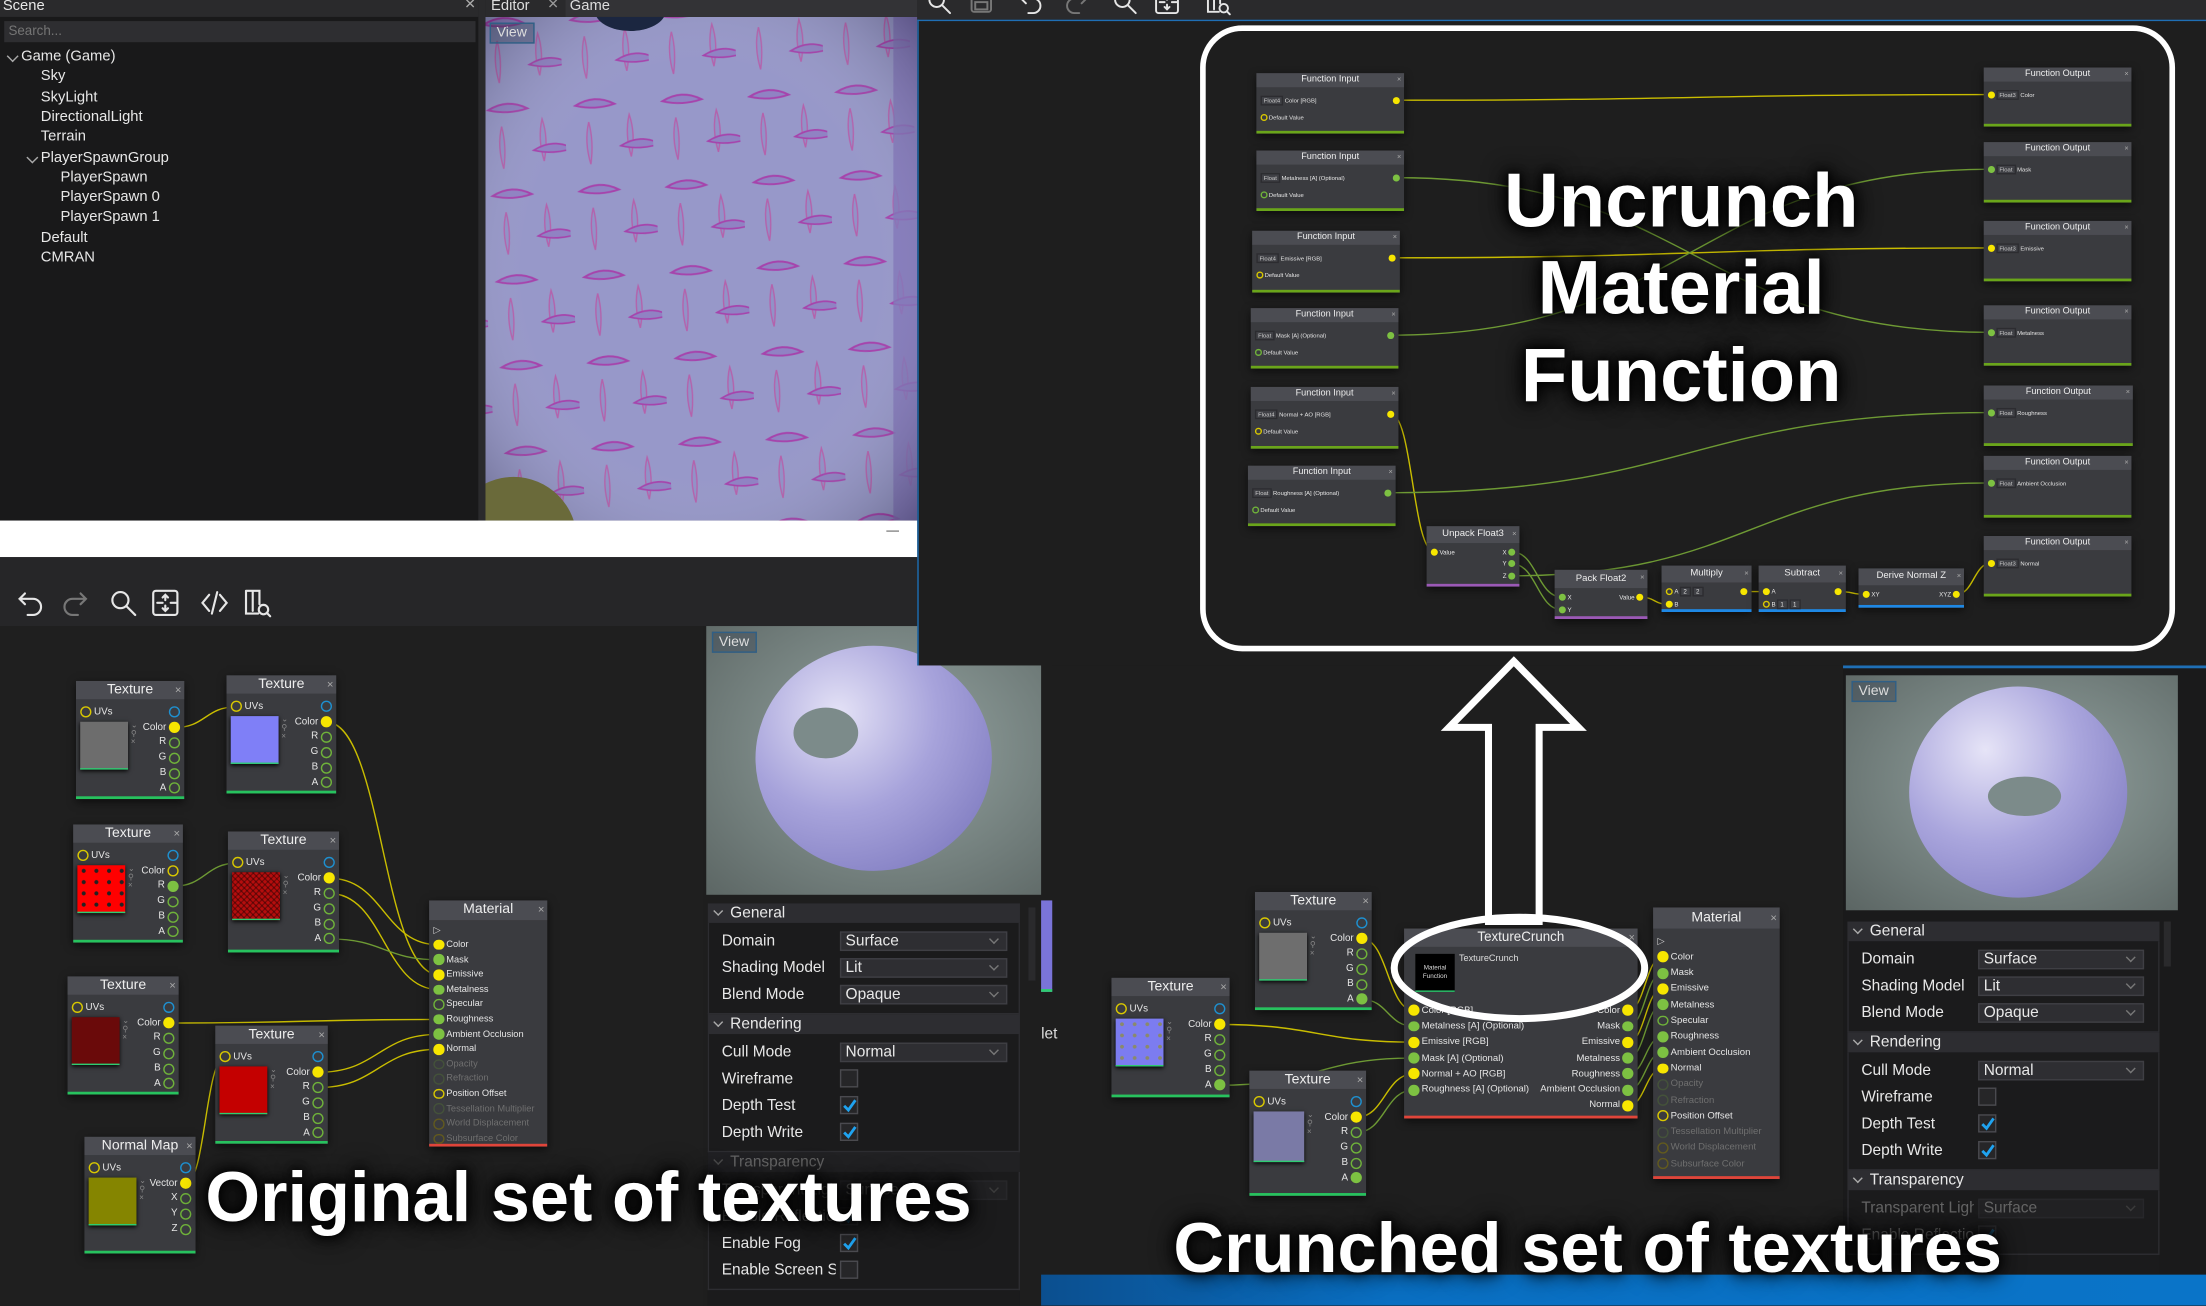 Image resolution: width=2206 pixels, height=1306 pixels. What do you see at coordinates (68, 257) in the screenshot?
I see `tree-item: CMRAN` at bounding box center [68, 257].